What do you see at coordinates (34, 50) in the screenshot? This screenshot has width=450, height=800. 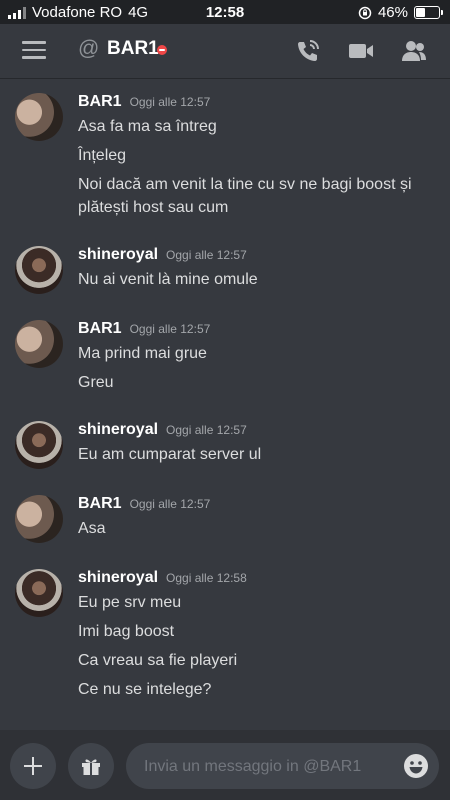 I see `menu-icon` at bounding box center [34, 50].